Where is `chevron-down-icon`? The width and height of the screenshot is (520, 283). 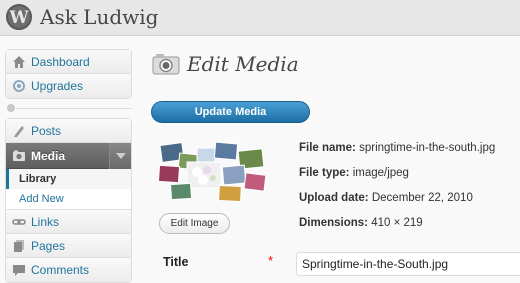 chevron-down-icon is located at coordinates (121, 156).